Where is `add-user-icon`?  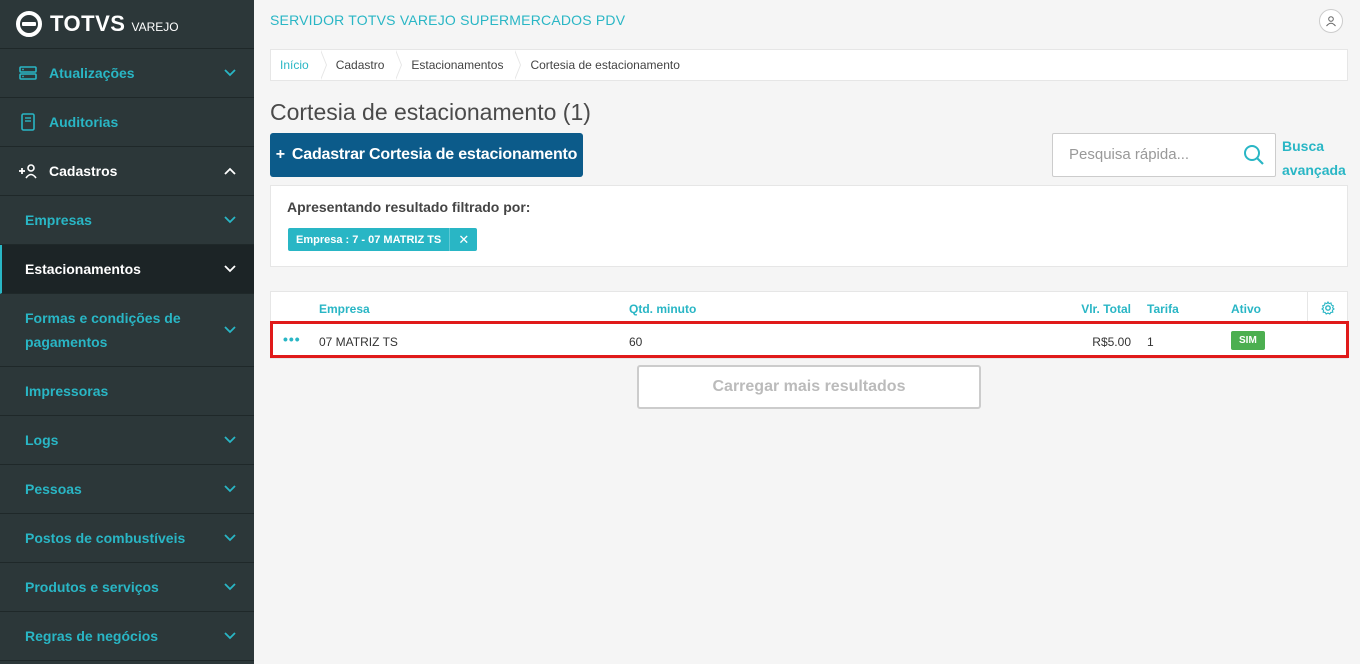 add-user-icon is located at coordinates (28, 171).